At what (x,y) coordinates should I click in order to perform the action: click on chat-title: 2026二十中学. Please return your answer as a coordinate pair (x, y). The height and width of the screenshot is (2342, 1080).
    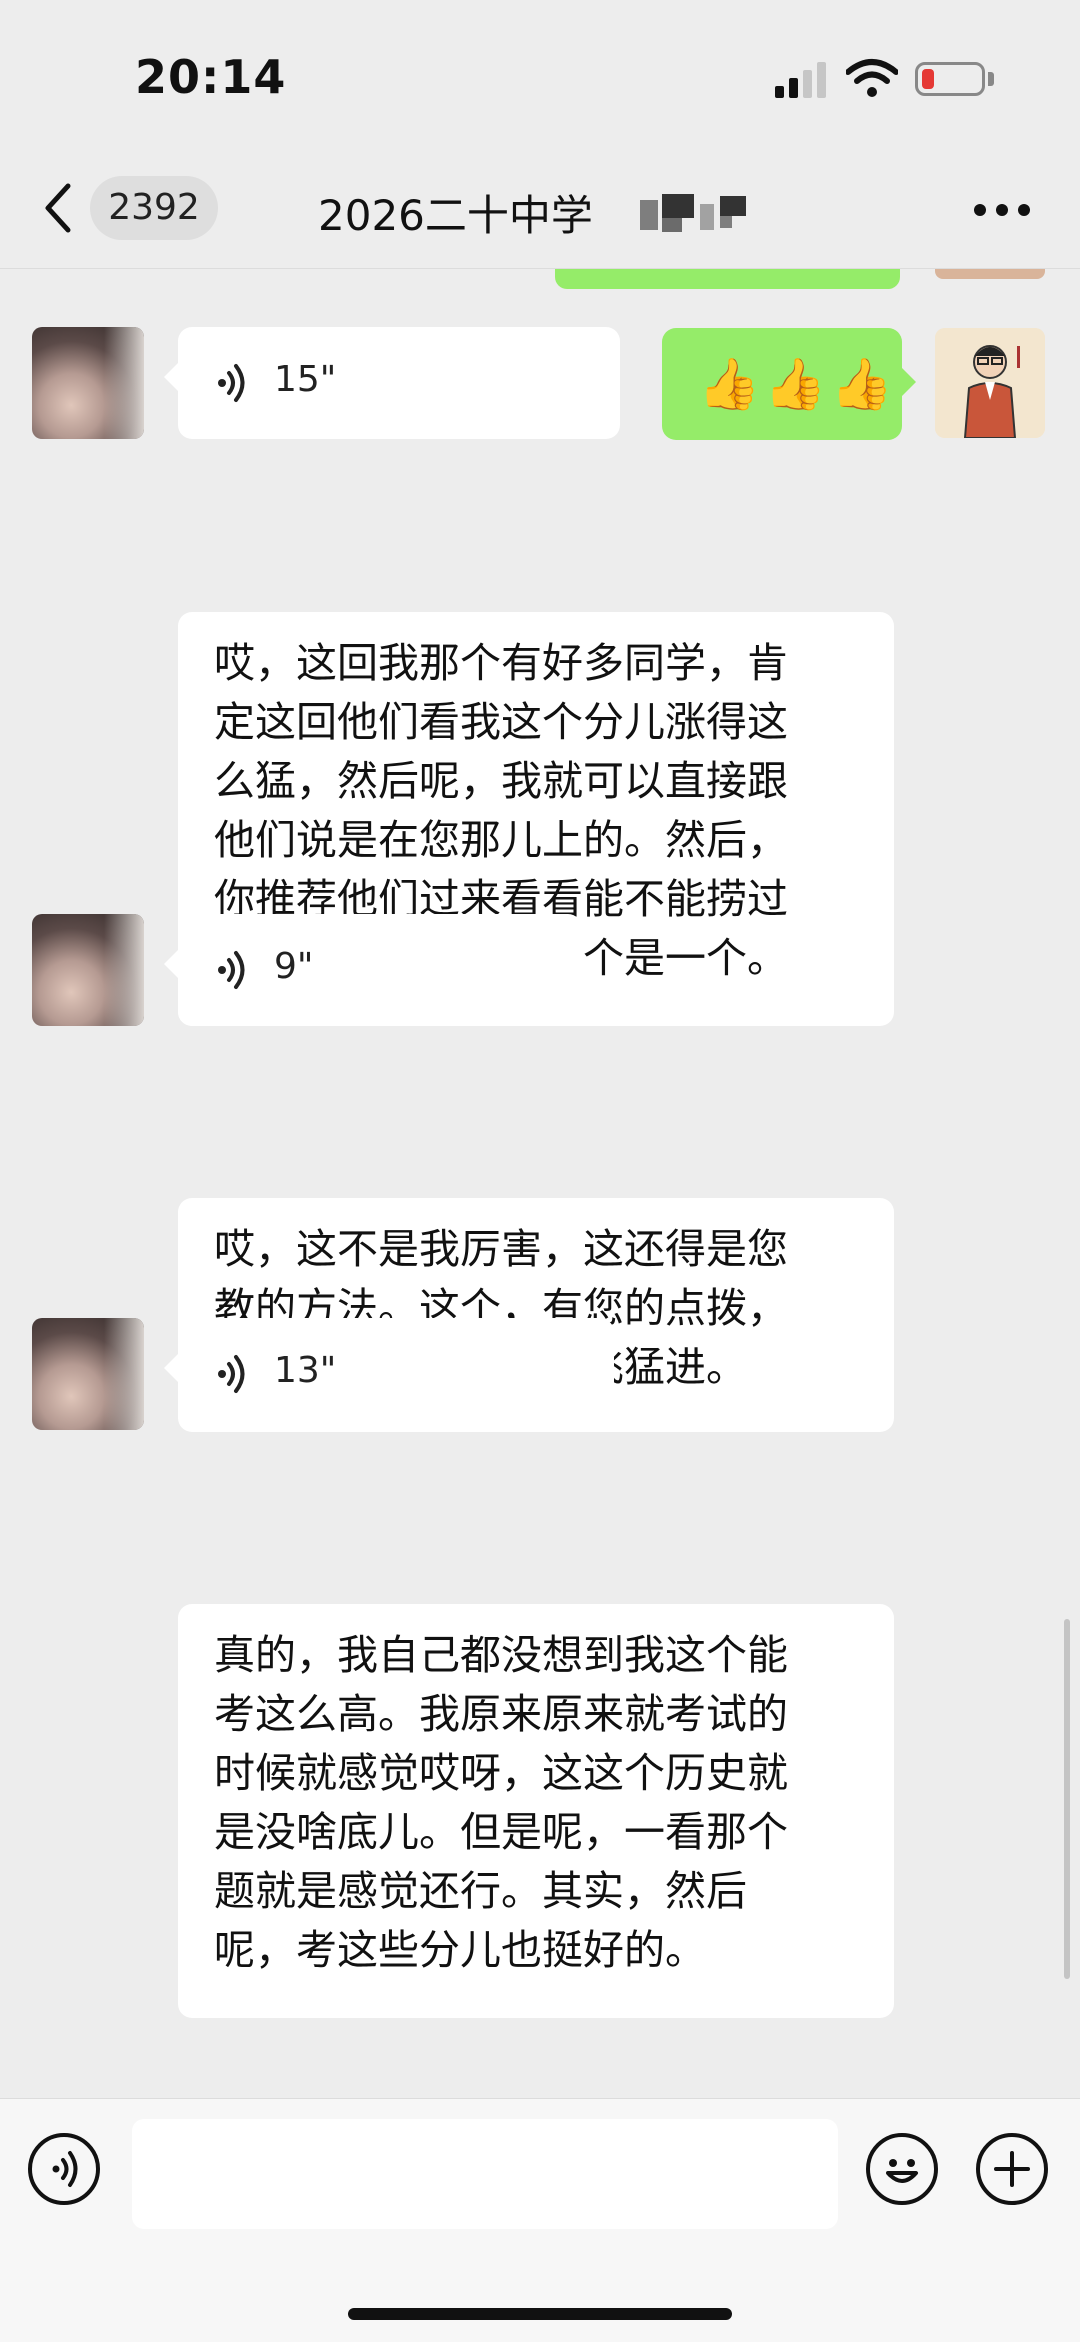
    Looking at the image, I should click on (455, 212).